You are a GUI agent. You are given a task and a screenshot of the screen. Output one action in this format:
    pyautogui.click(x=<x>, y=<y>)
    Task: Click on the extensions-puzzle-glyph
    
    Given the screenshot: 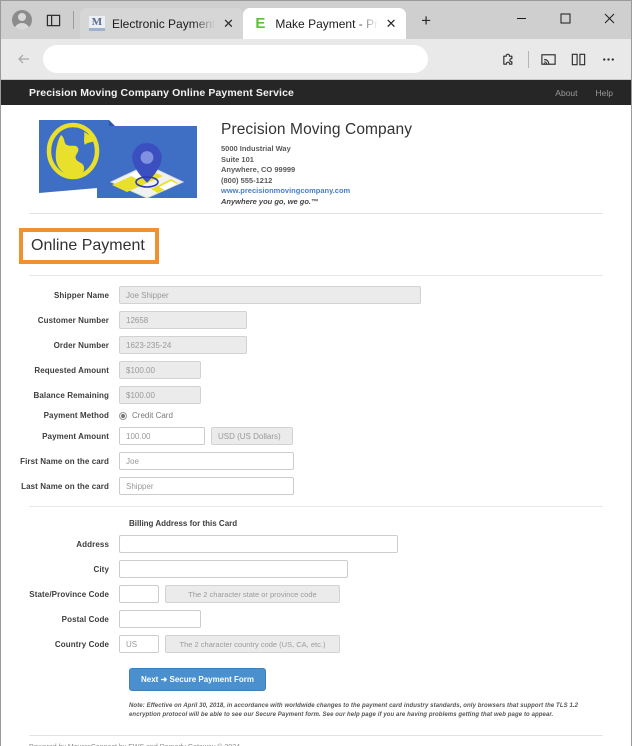 What is the action you would take?
    pyautogui.click(x=507, y=59)
    